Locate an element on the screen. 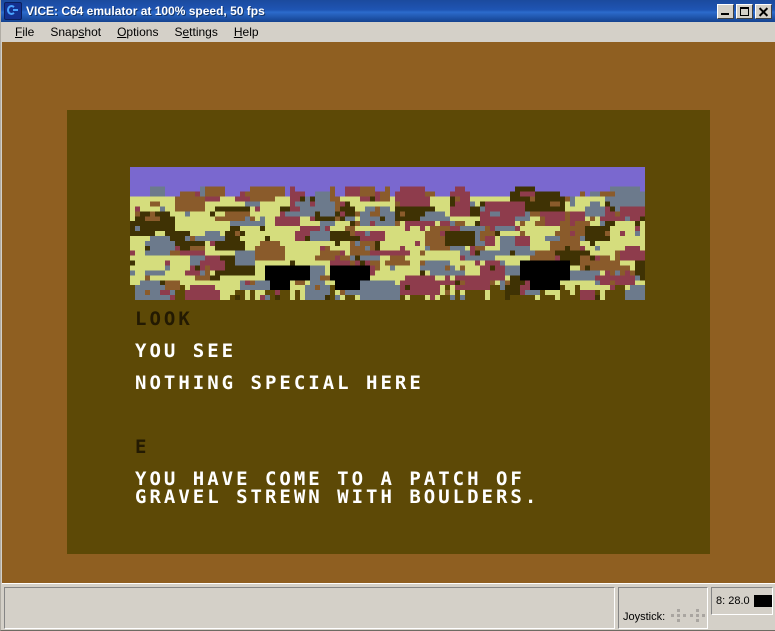 This screenshot has height=631, width=775. c64-bitmap-graphics is located at coordinates (387, 233).